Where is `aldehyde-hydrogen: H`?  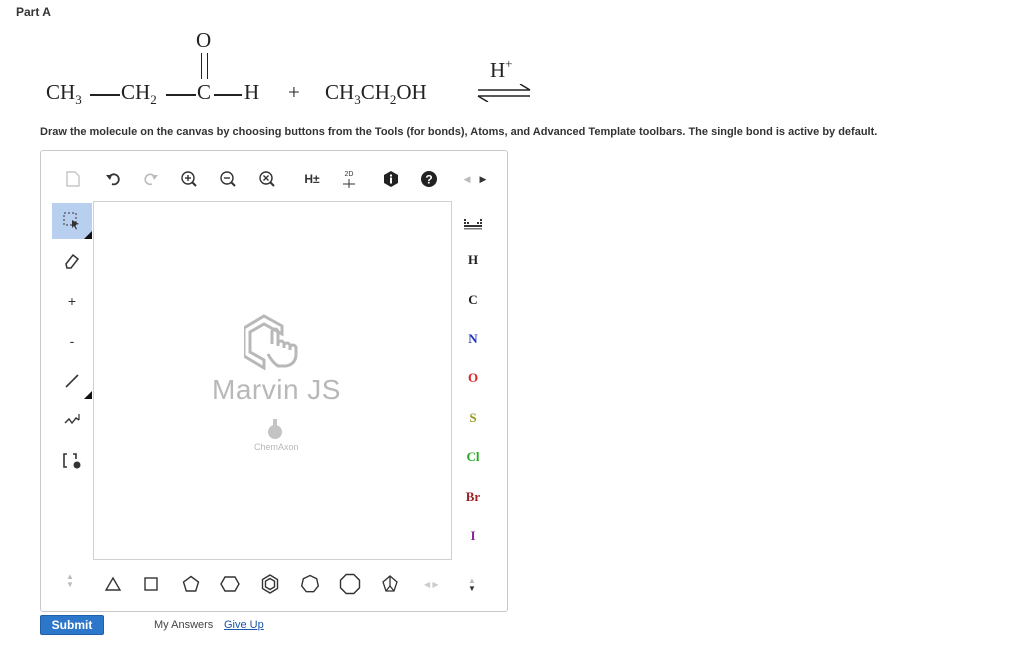 aldehyde-hydrogen: H is located at coordinates (252, 92).